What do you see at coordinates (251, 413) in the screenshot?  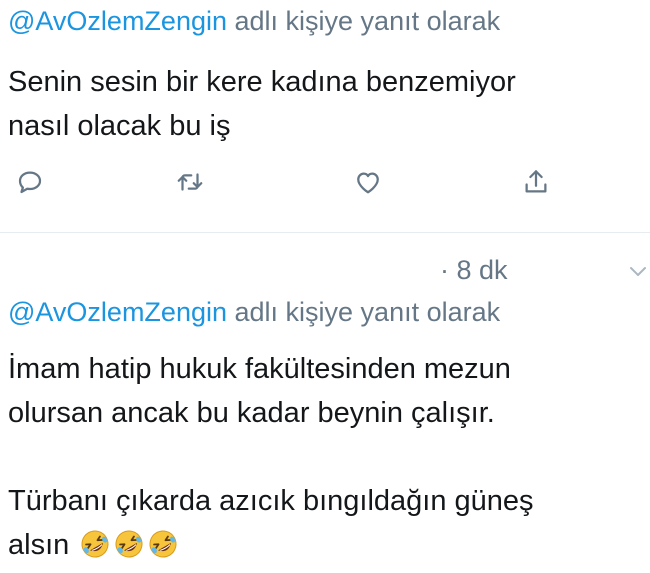 I see `tweet-text-line: olursan ancak bu kadar beynin çalışır.` at bounding box center [251, 413].